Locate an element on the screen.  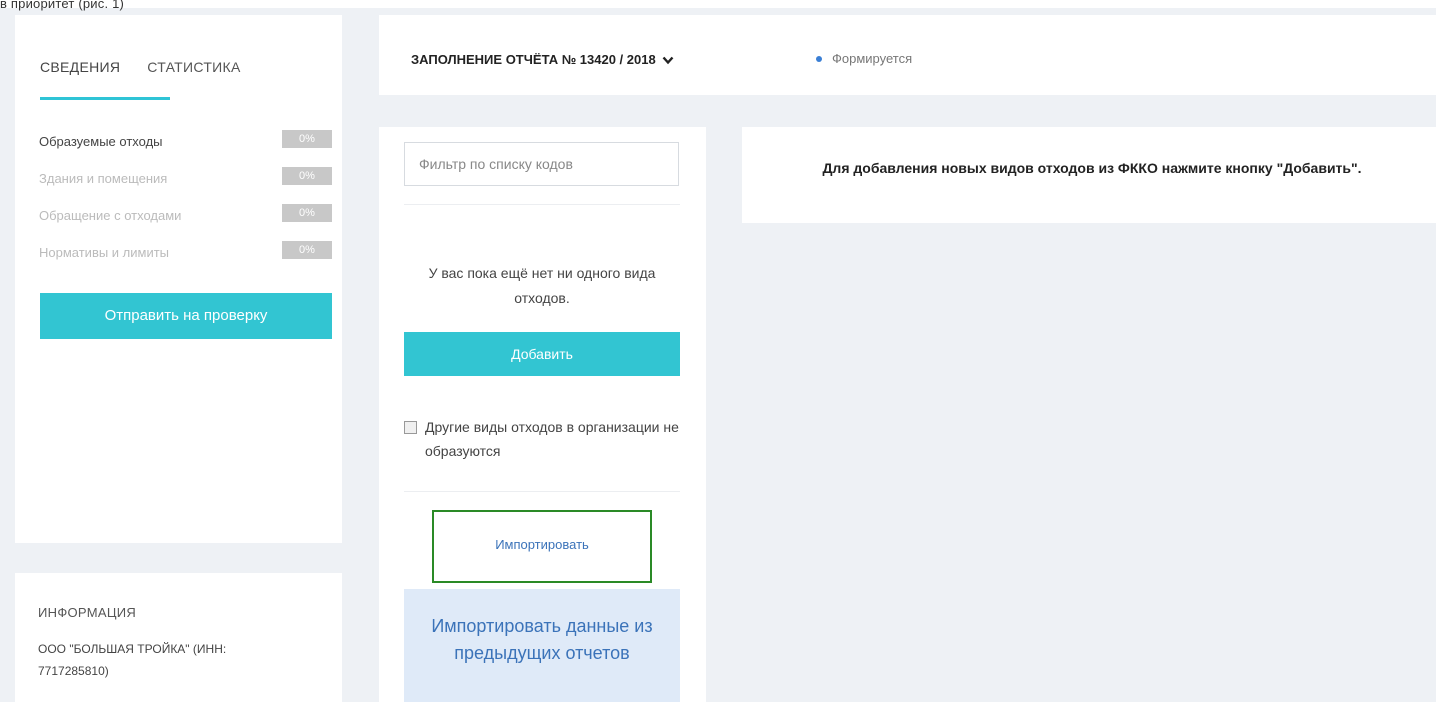
section-item-norms-limits: Нормативы и лимиты 0% is located at coordinates (185, 256).